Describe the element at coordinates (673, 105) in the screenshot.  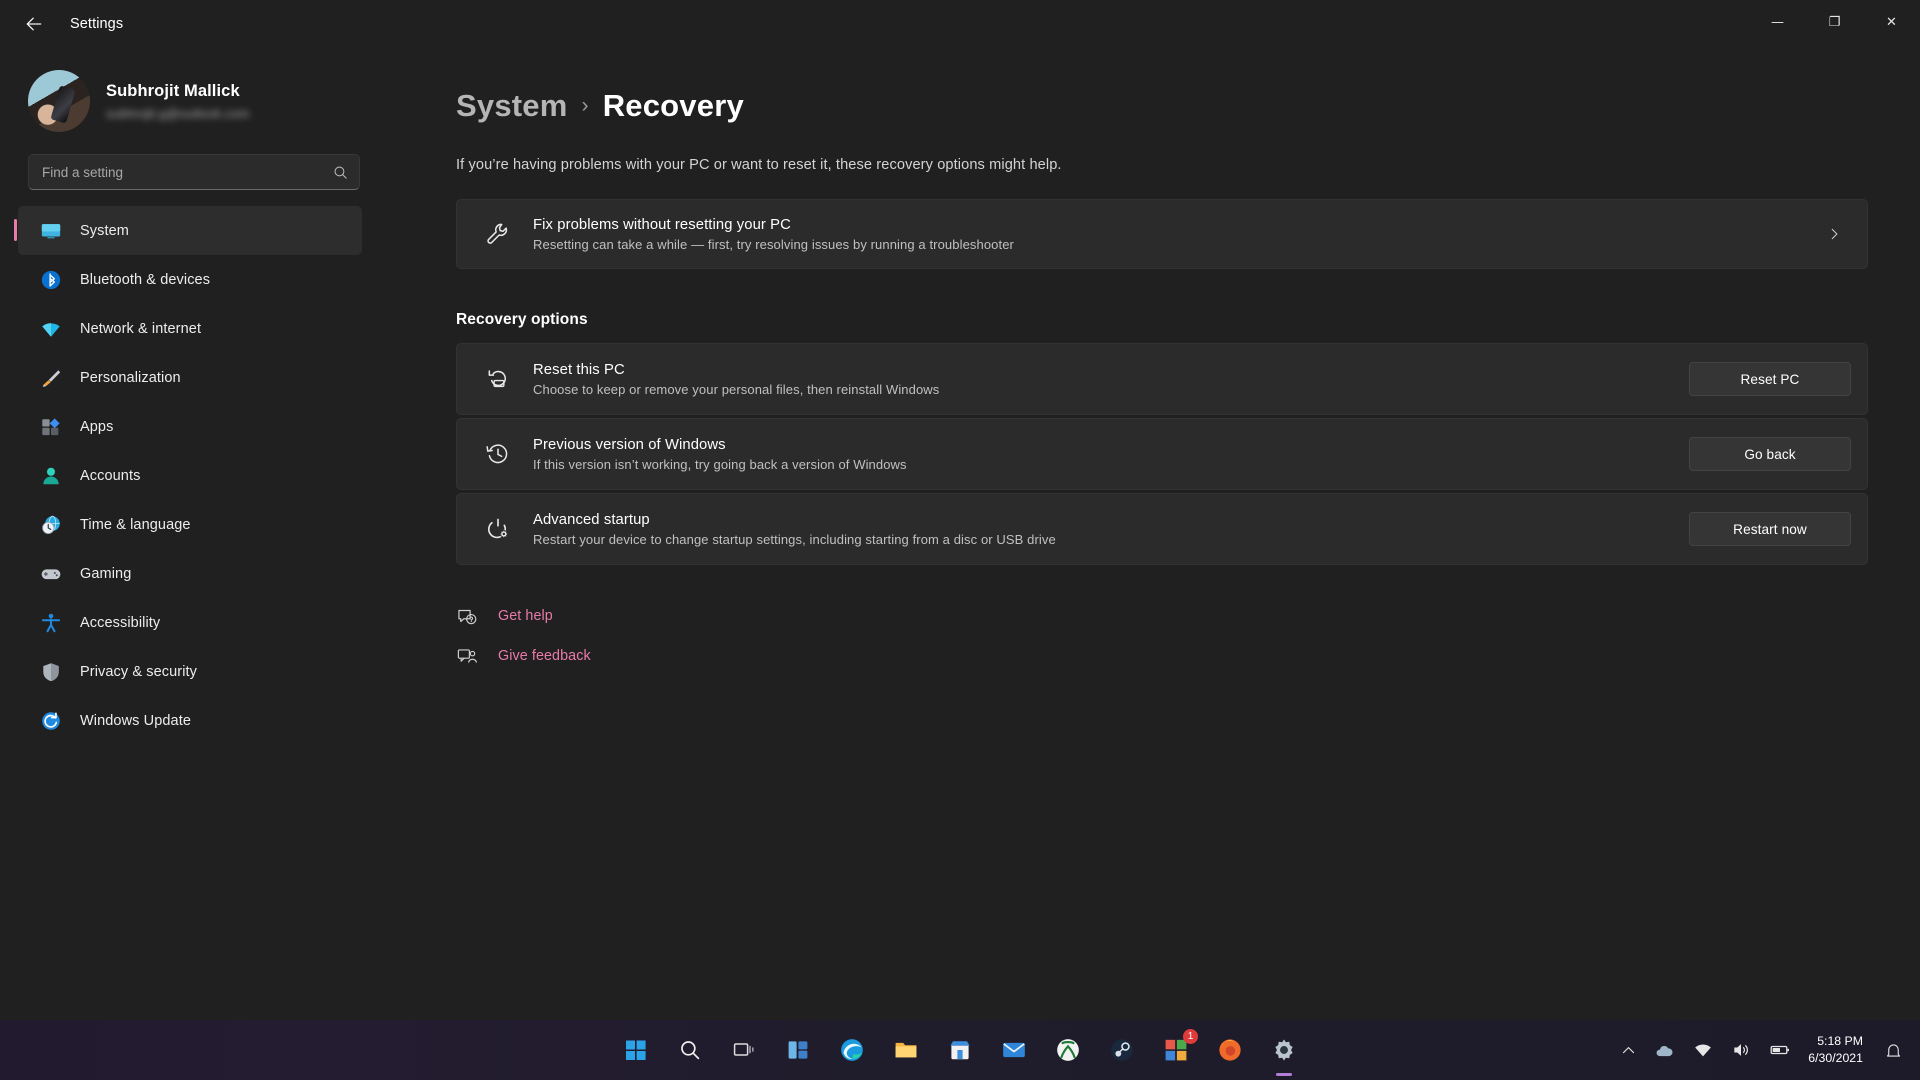
I see `page-title: Recovery` at that location.